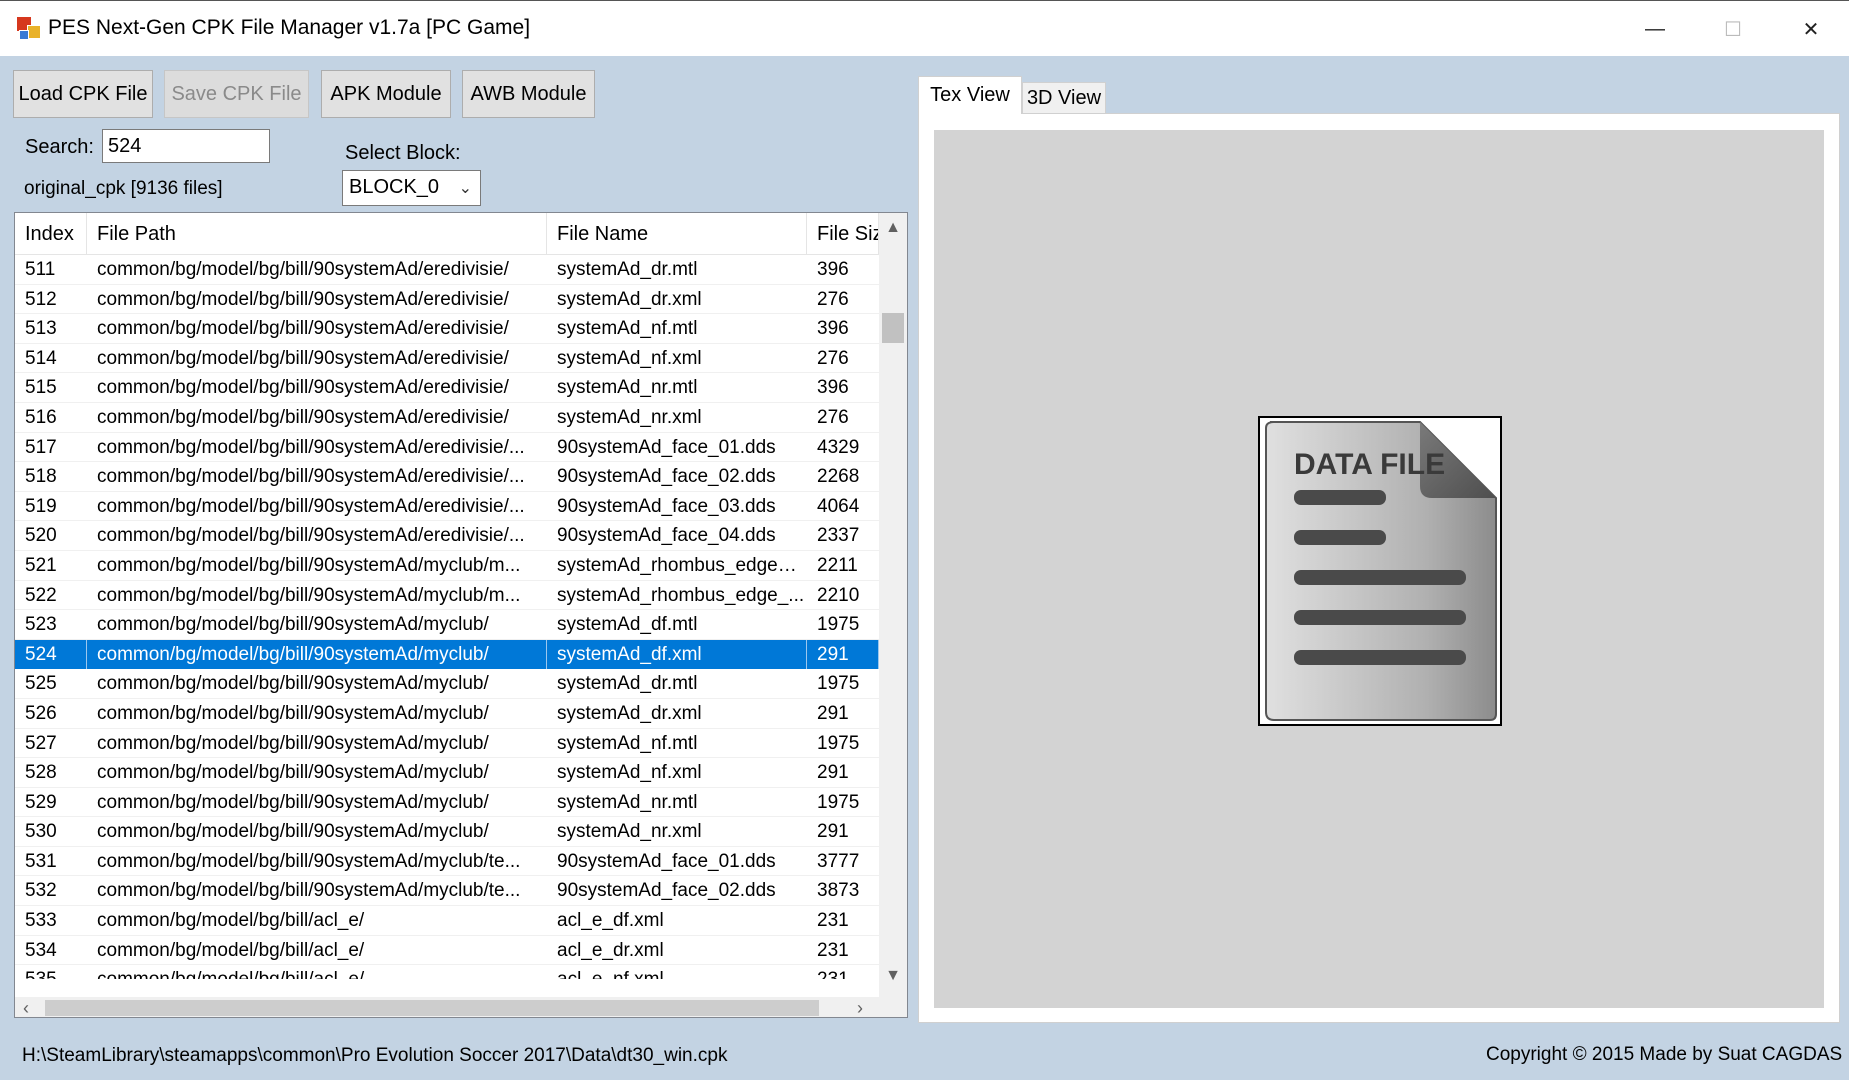 This screenshot has height=1080, width=1849. What do you see at coordinates (41, 388) in the screenshot?
I see `cell-index: 515` at bounding box center [41, 388].